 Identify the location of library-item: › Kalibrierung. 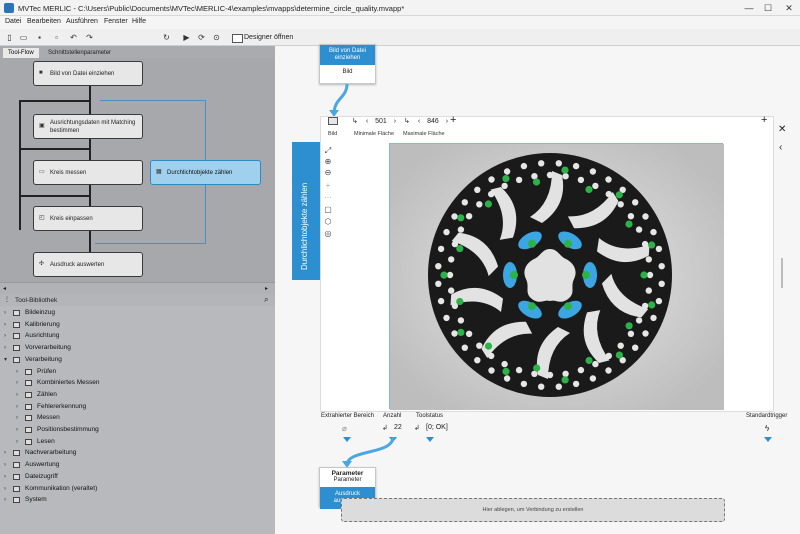
(137, 325).